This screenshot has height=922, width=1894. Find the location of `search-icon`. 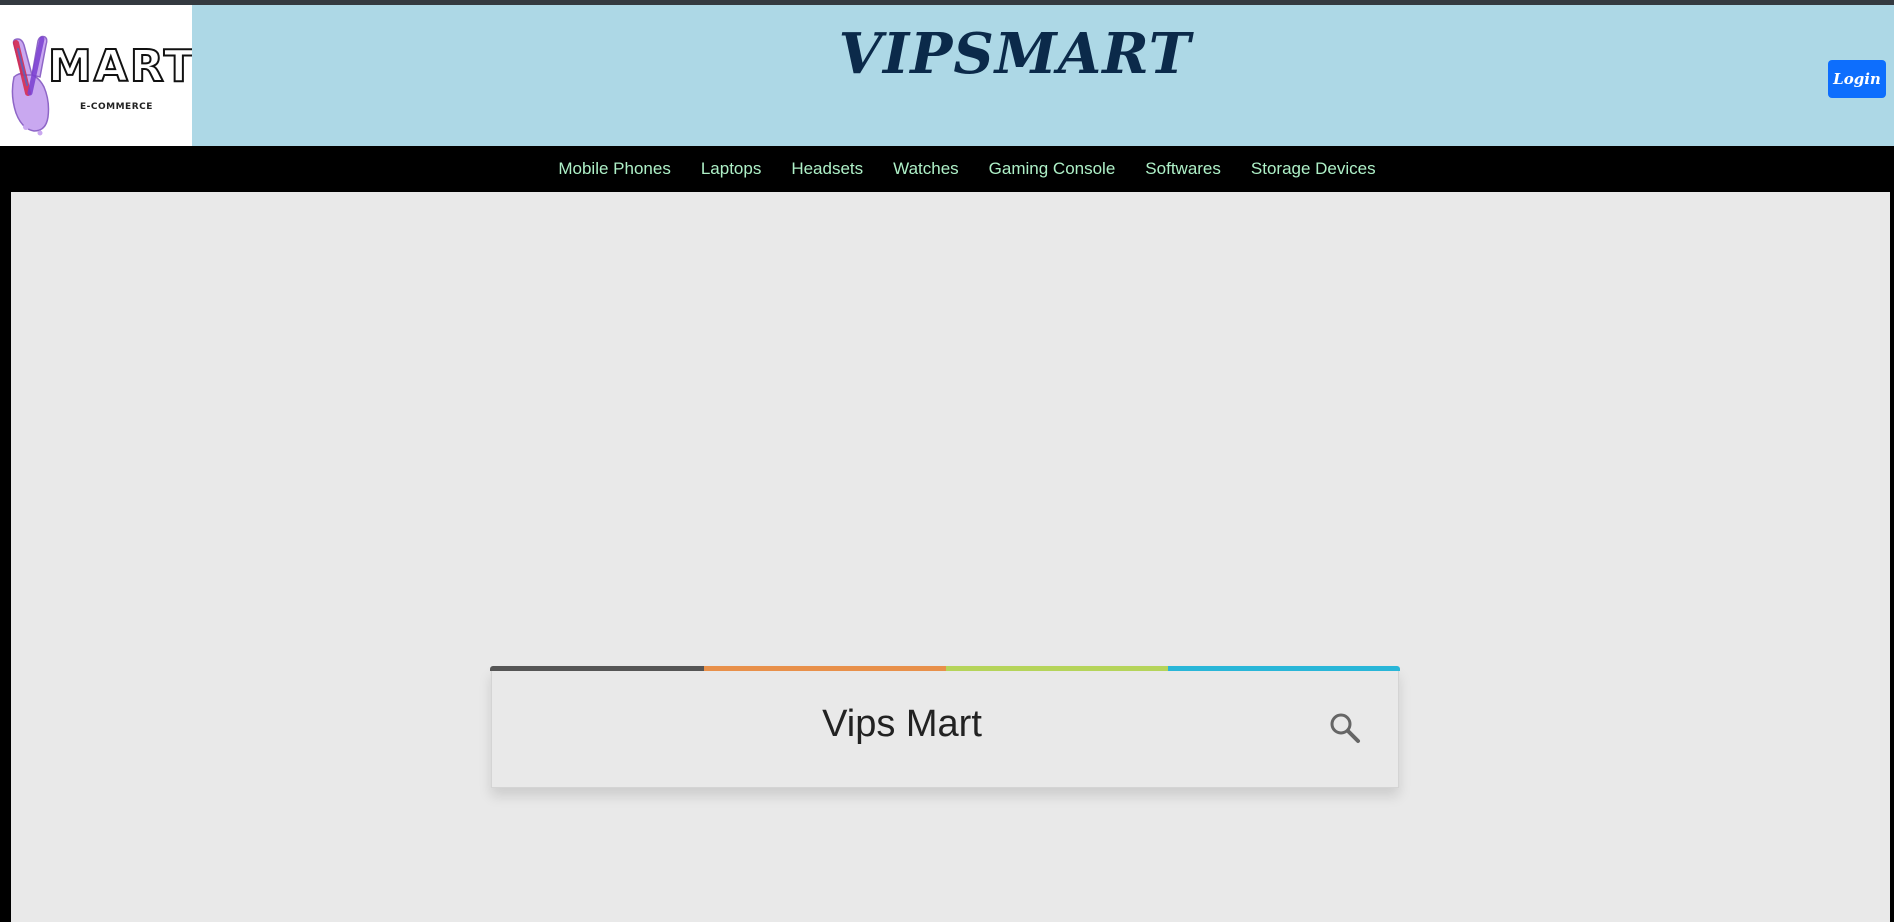

search-icon is located at coordinates (1345, 728).